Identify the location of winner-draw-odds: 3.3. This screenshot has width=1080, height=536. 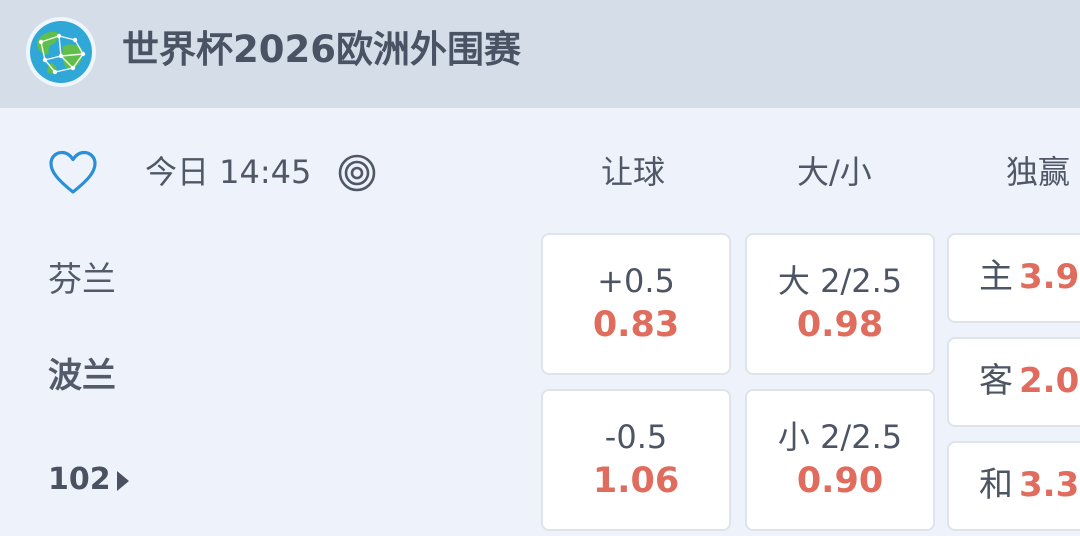
(1049, 485).